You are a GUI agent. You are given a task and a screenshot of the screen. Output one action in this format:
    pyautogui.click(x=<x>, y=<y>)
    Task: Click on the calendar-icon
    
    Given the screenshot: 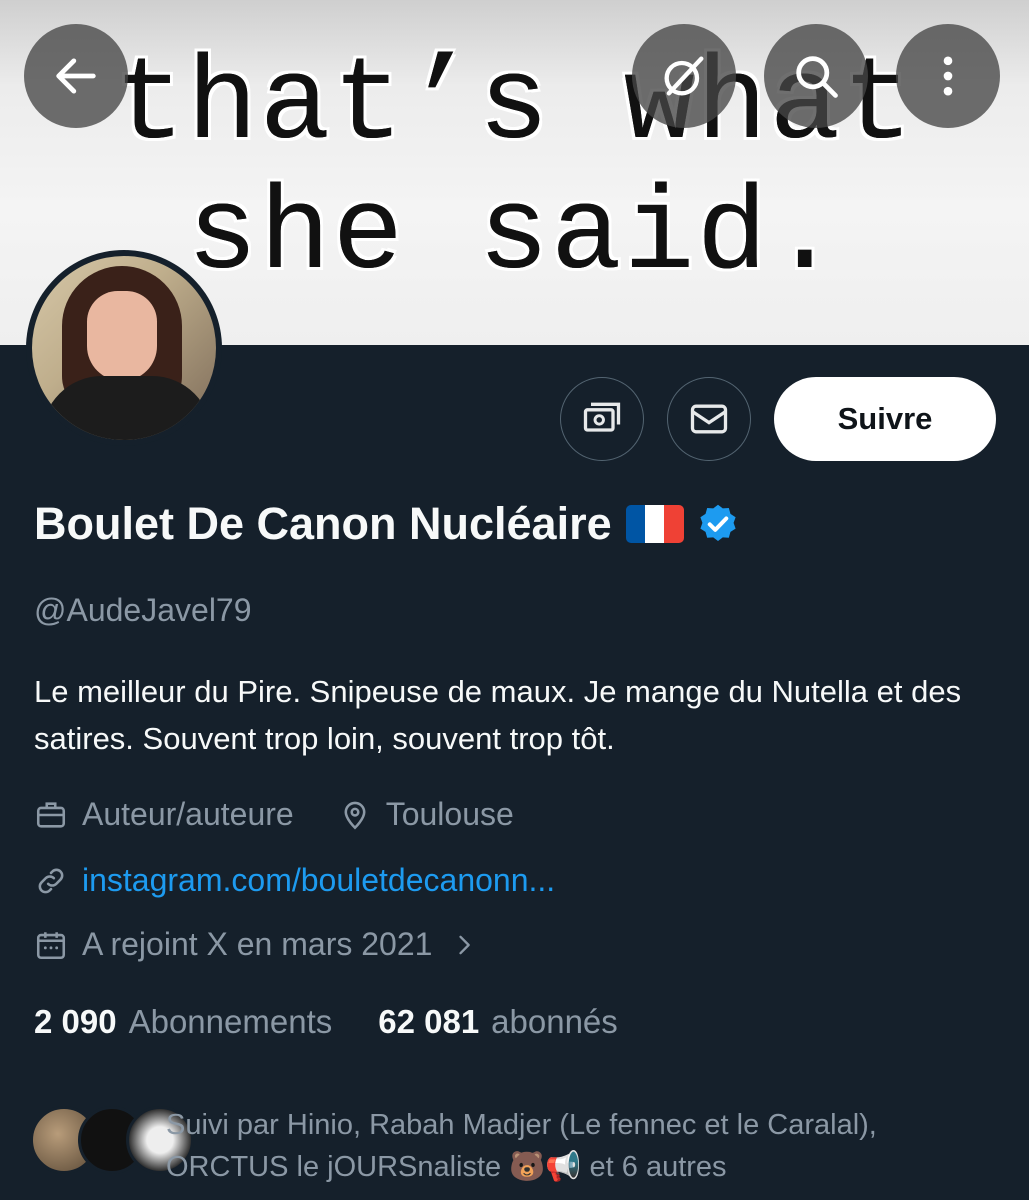 What is the action you would take?
    pyautogui.click(x=51, y=945)
    